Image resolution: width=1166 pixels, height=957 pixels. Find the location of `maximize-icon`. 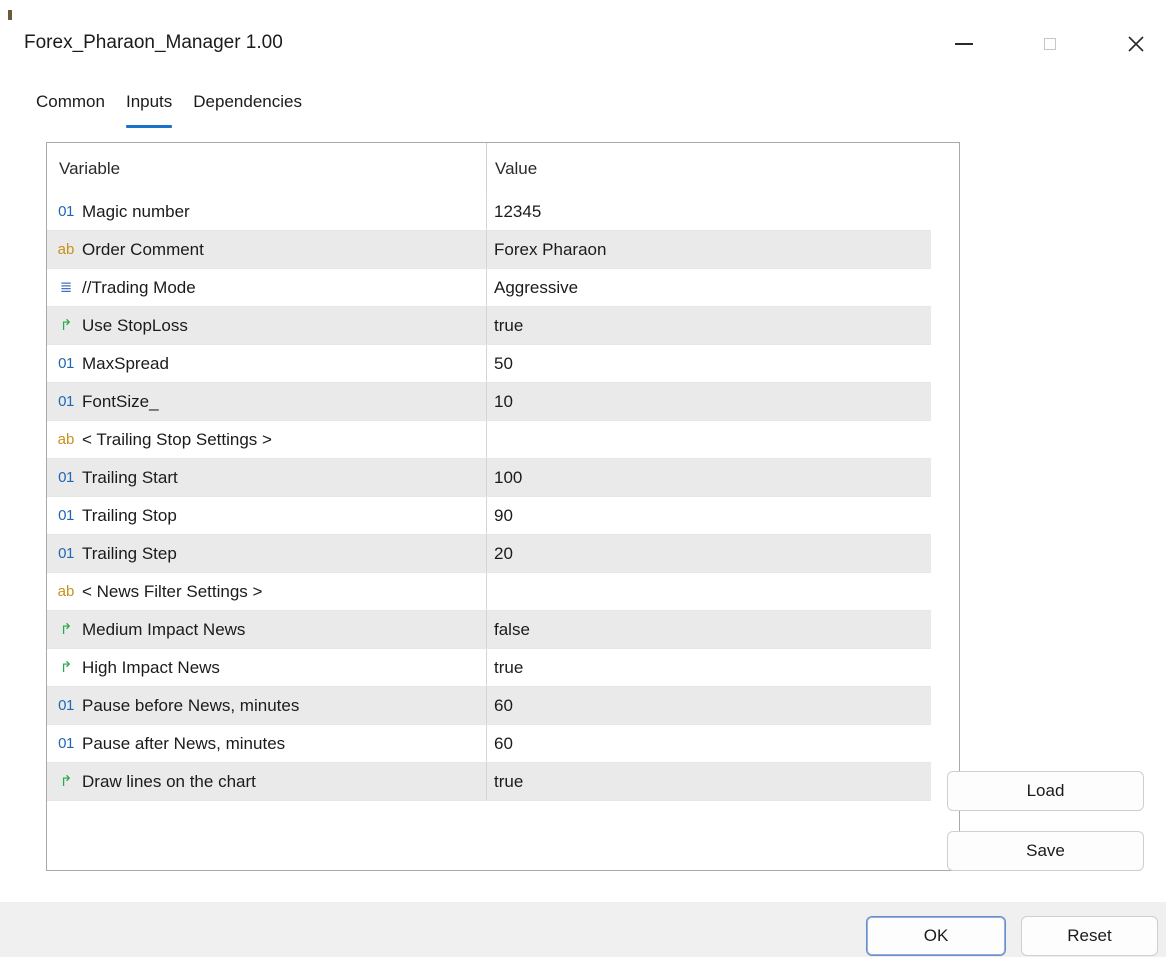

maximize-icon is located at coordinates (1050, 44).